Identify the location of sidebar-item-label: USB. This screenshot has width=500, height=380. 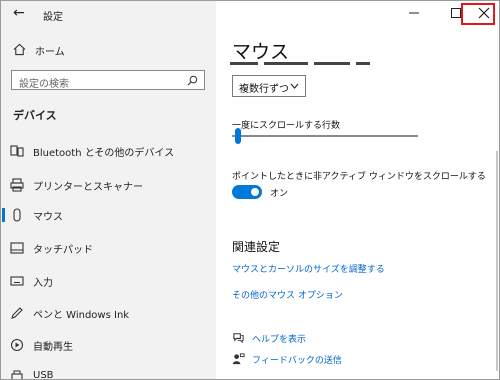
(43, 375).